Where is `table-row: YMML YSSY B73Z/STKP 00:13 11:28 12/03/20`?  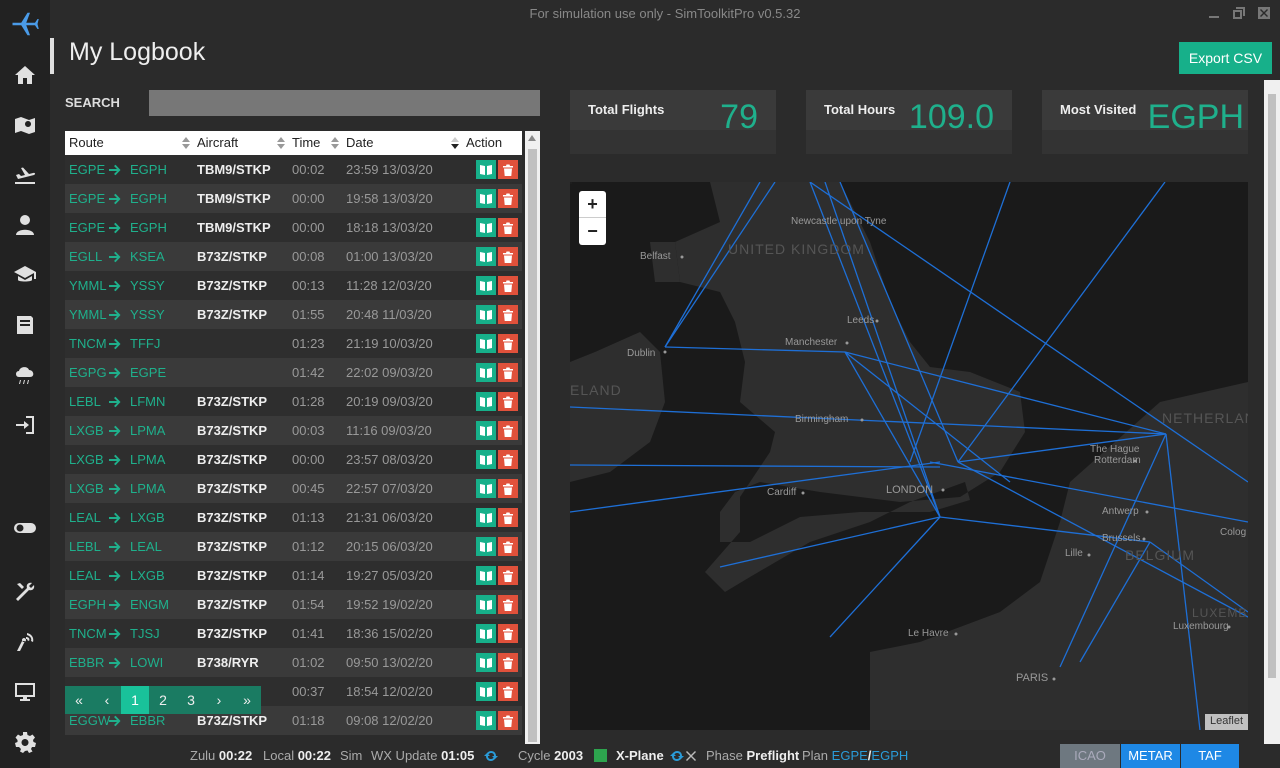
table-row: YMML YSSY B73Z/STKP 00:13 11:28 12/03/20 is located at coordinates (293, 285).